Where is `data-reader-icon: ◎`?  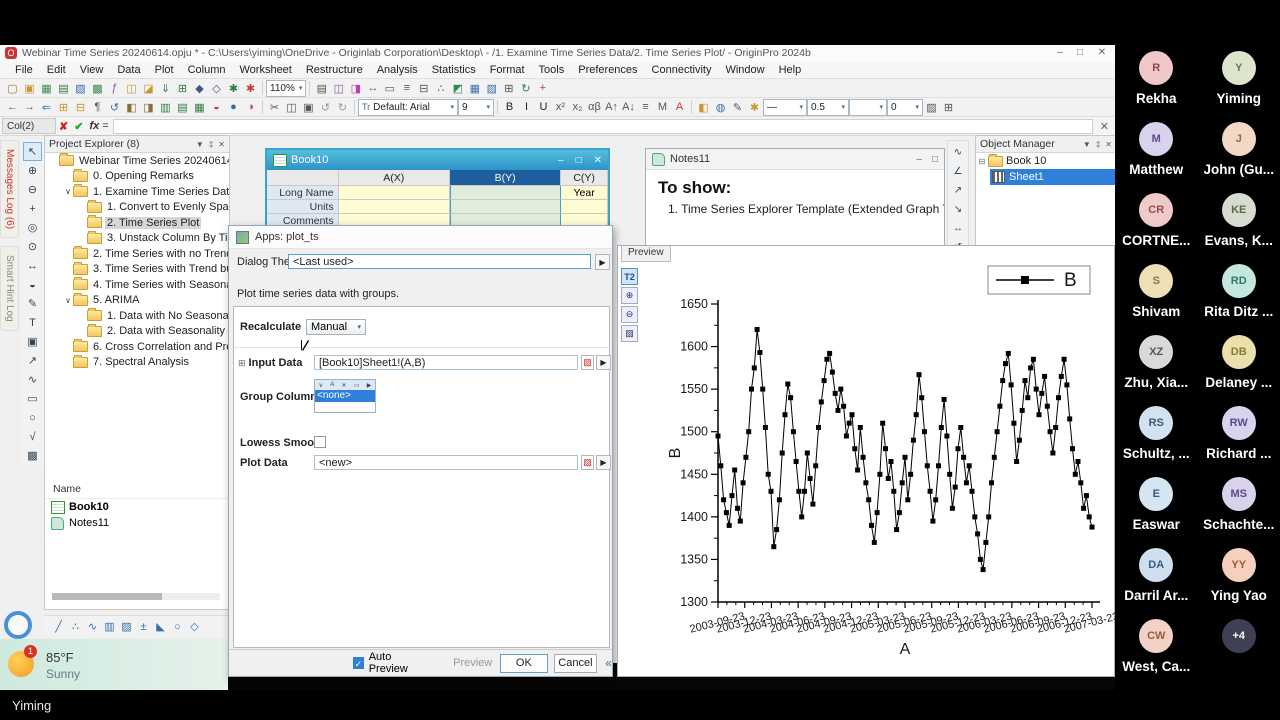
data-reader-icon: ◎ is located at coordinates (32, 227).